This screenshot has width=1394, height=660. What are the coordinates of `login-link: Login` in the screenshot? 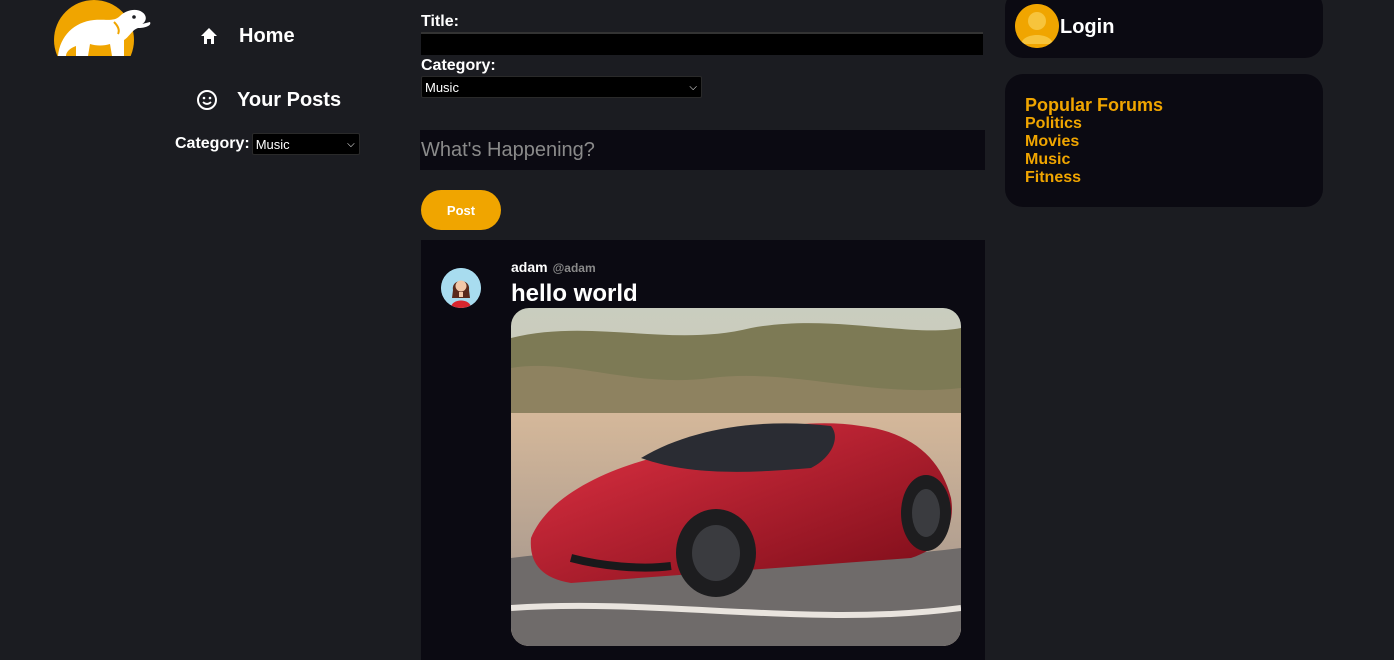 It's located at (1087, 27).